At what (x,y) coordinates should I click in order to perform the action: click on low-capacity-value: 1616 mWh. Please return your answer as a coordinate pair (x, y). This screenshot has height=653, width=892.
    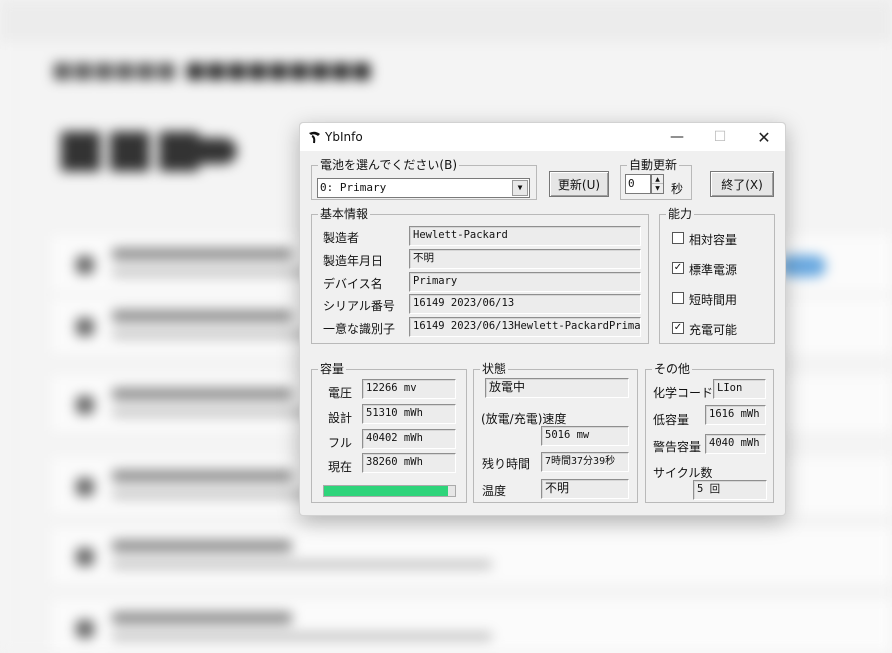
    Looking at the image, I should click on (735, 415).